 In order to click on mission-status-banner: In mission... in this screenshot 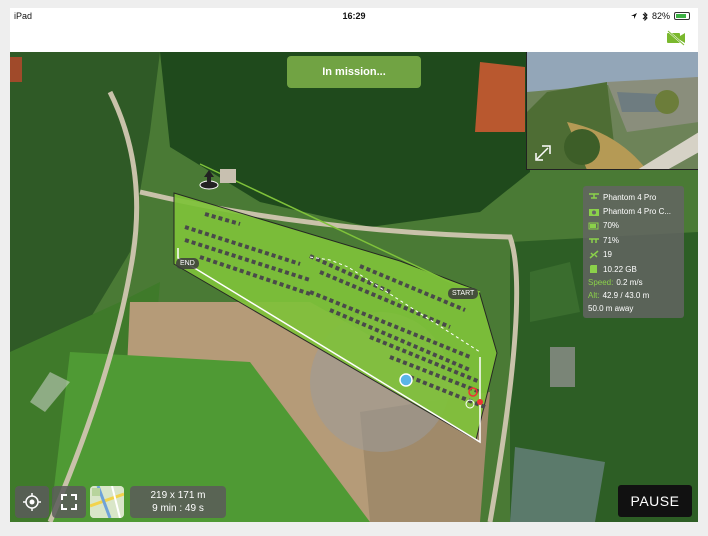, I will do `click(354, 72)`.